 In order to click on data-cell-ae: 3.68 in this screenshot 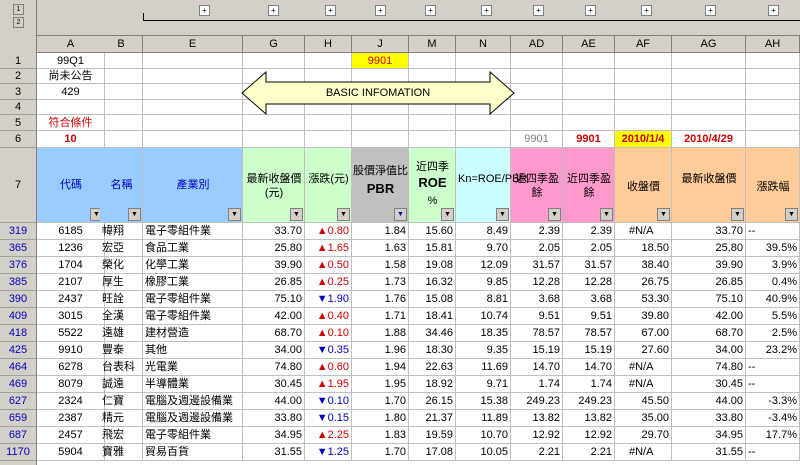, I will do `click(589, 299)`.